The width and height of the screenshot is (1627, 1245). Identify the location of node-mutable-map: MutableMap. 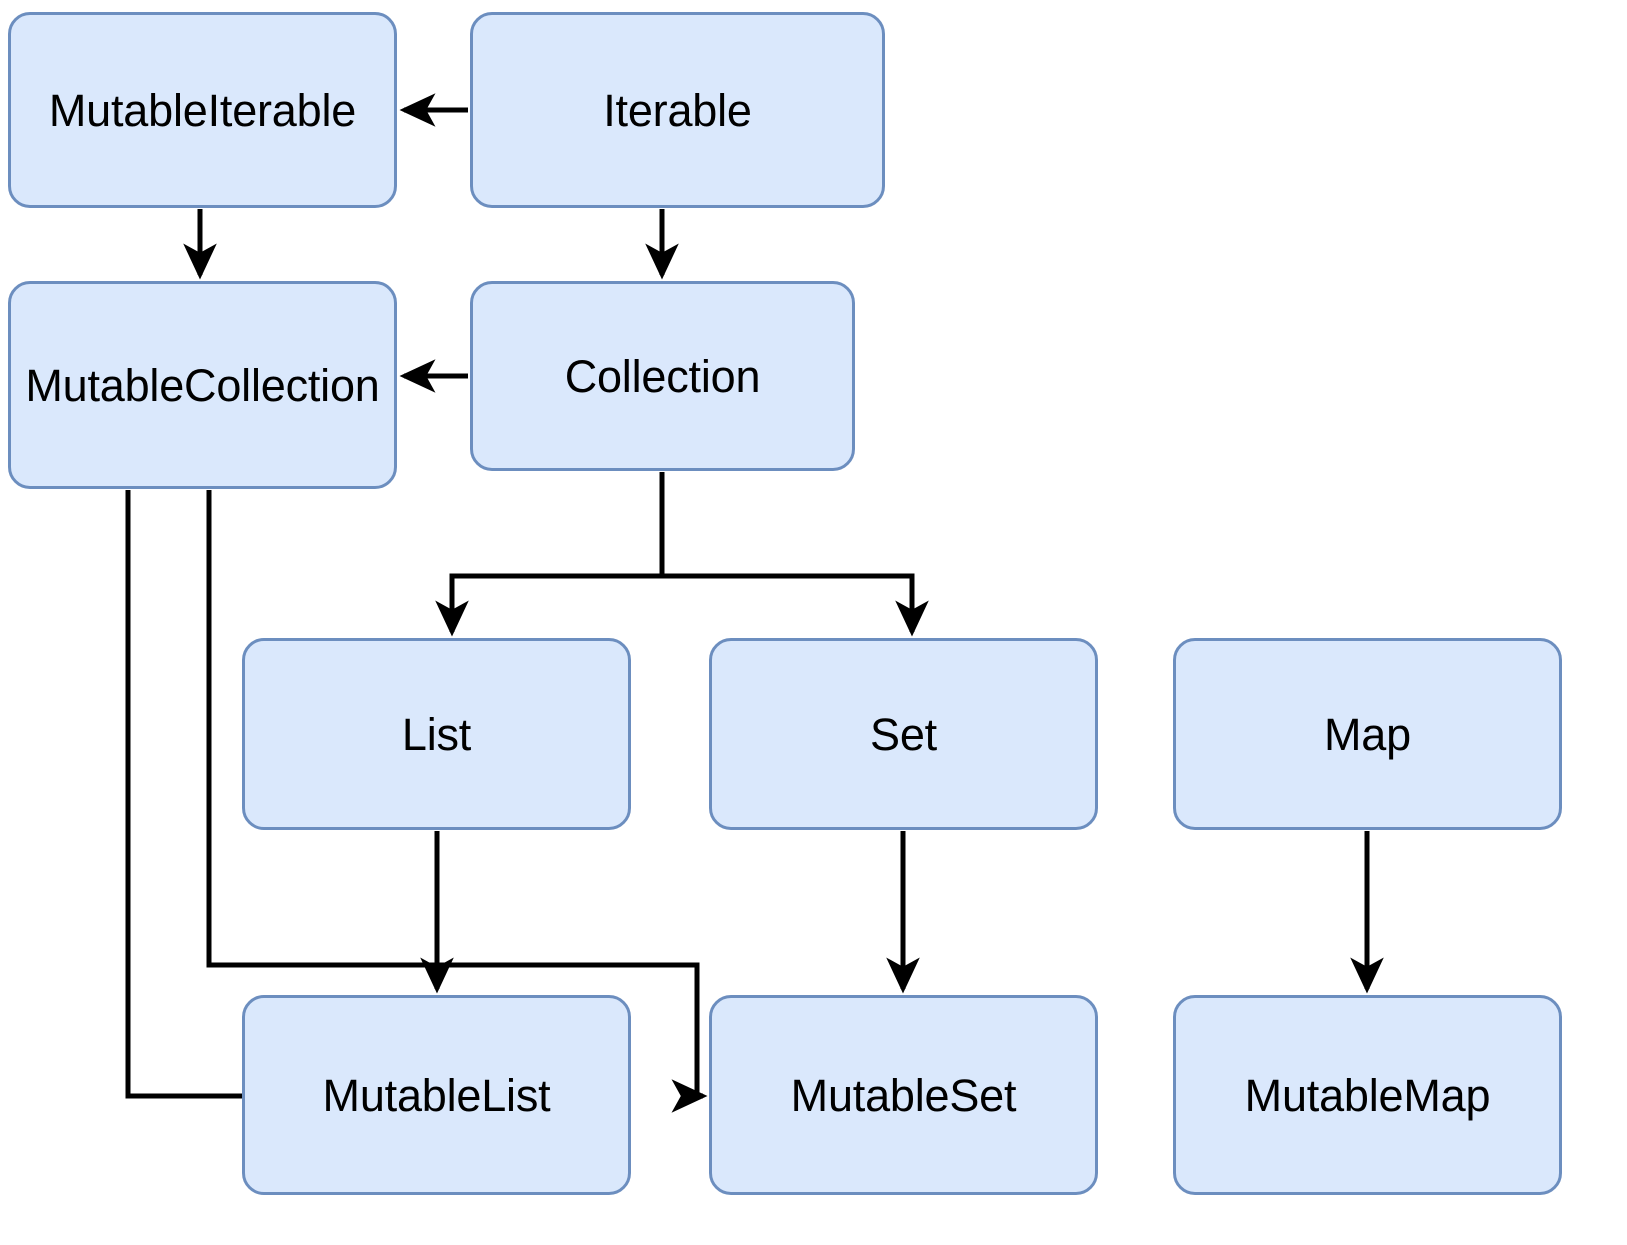
(1367, 1095).